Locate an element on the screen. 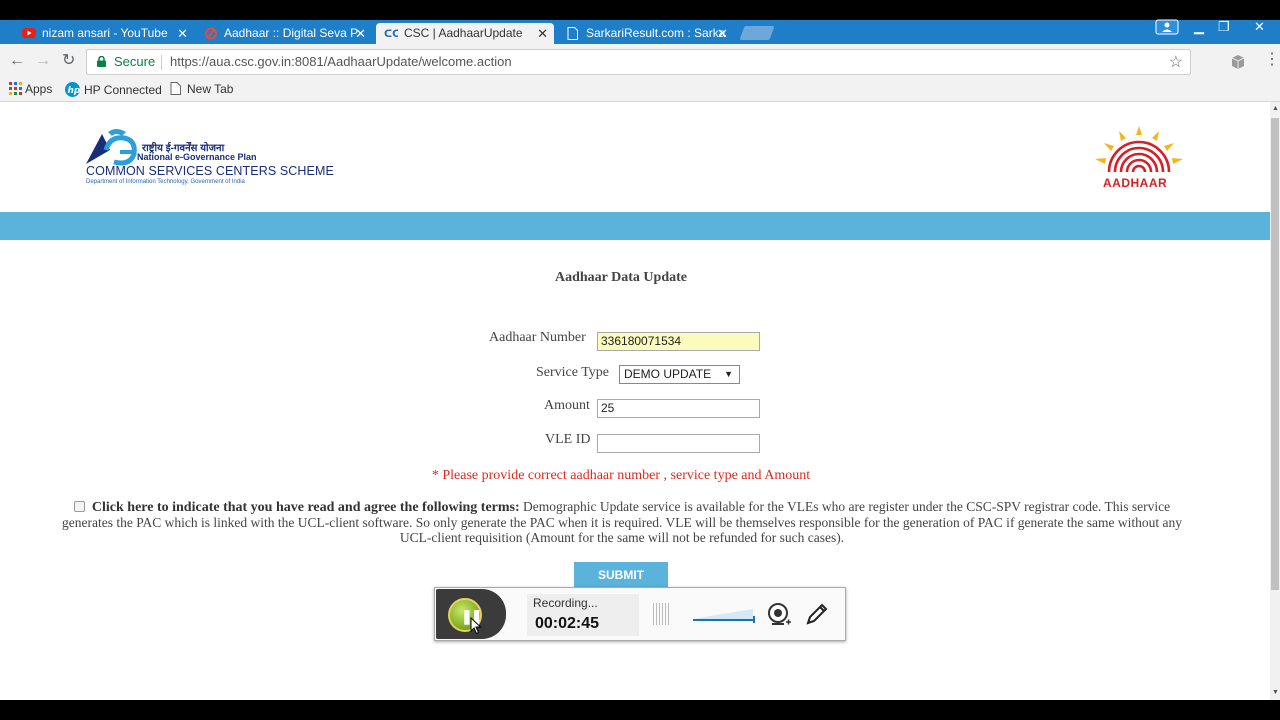  csc-favicon-icon: ᑕᑕ is located at coordinates (391, 34).